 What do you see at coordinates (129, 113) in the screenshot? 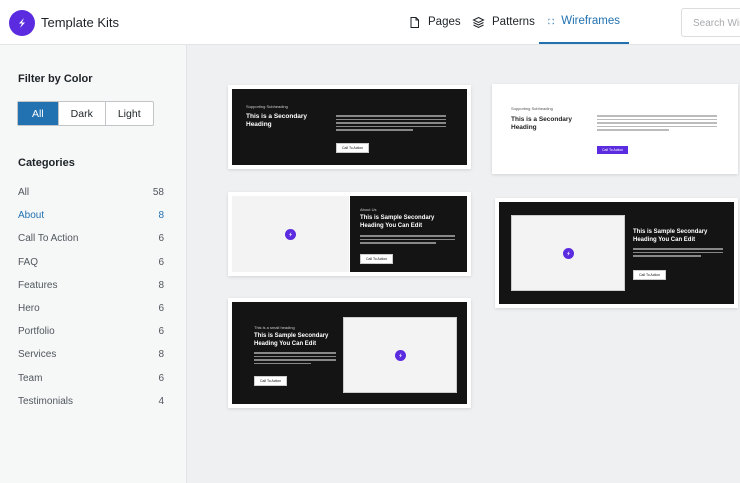
I see `filter-light: Light` at bounding box center [129, 113].